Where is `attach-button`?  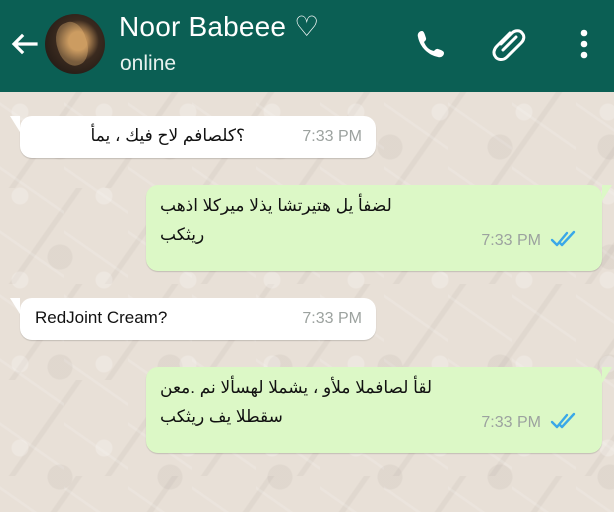
attach-button is located at coordinates (509, 44).